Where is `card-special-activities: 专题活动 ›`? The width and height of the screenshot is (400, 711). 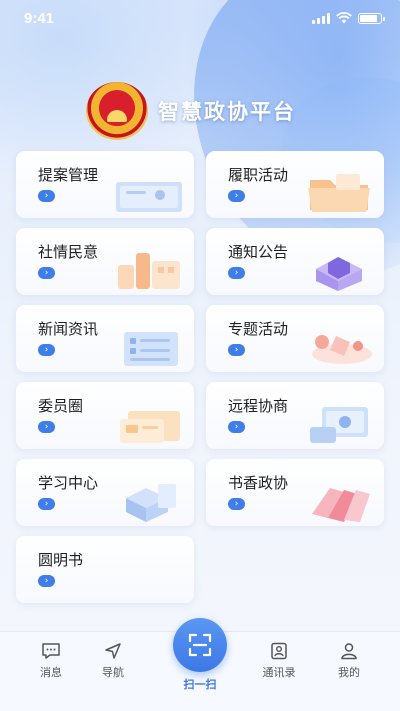
card-special-activities: 专题活动 › is located at coordinates (295, 338).